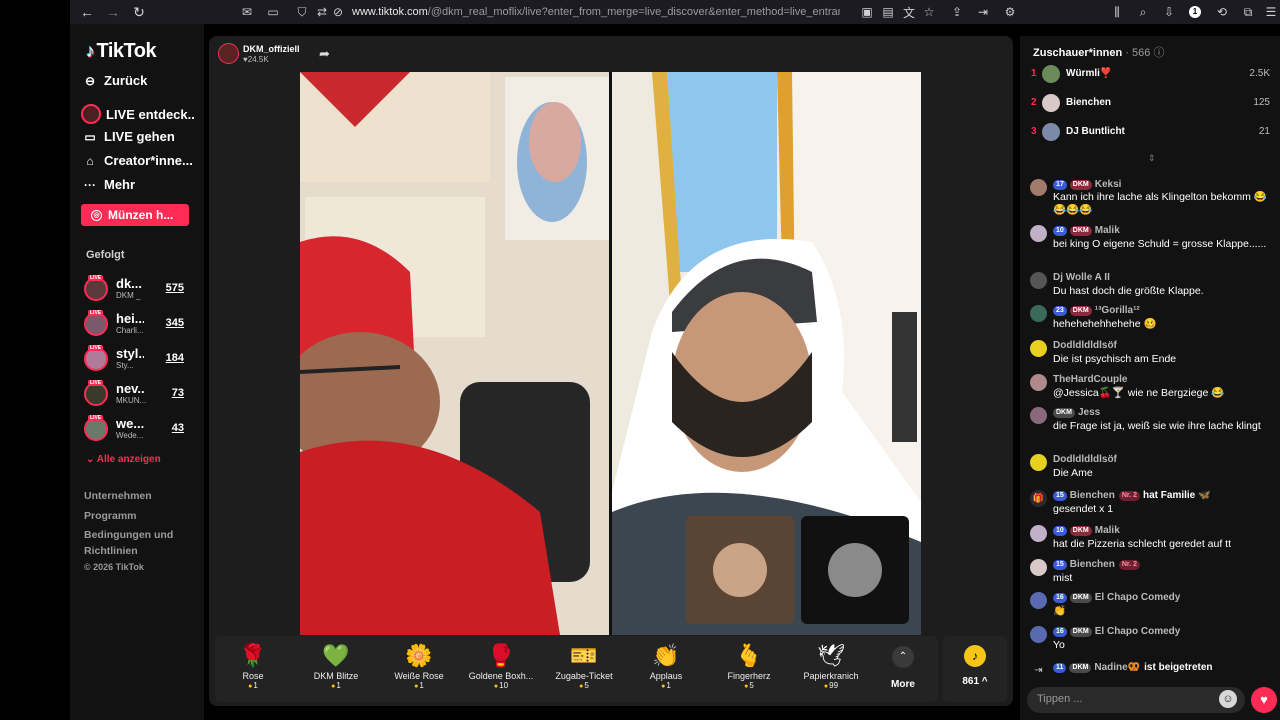 The width and height of the screenshot is (1280, 720). Describe the element at coordinates (1195, 12) in the screenshot. I see `notification-badge-icon: 1` at that location.